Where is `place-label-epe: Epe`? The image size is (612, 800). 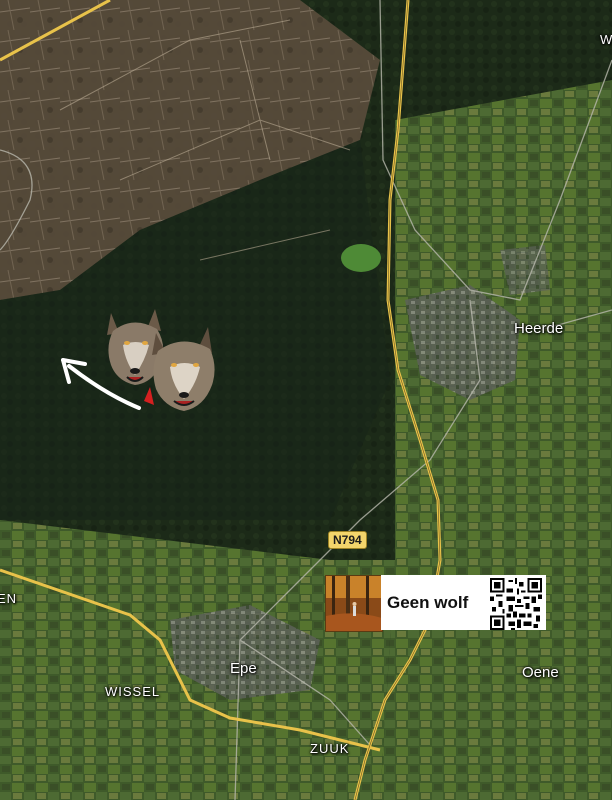
place-label-epe: Epe is located at coordinates (243, 668).